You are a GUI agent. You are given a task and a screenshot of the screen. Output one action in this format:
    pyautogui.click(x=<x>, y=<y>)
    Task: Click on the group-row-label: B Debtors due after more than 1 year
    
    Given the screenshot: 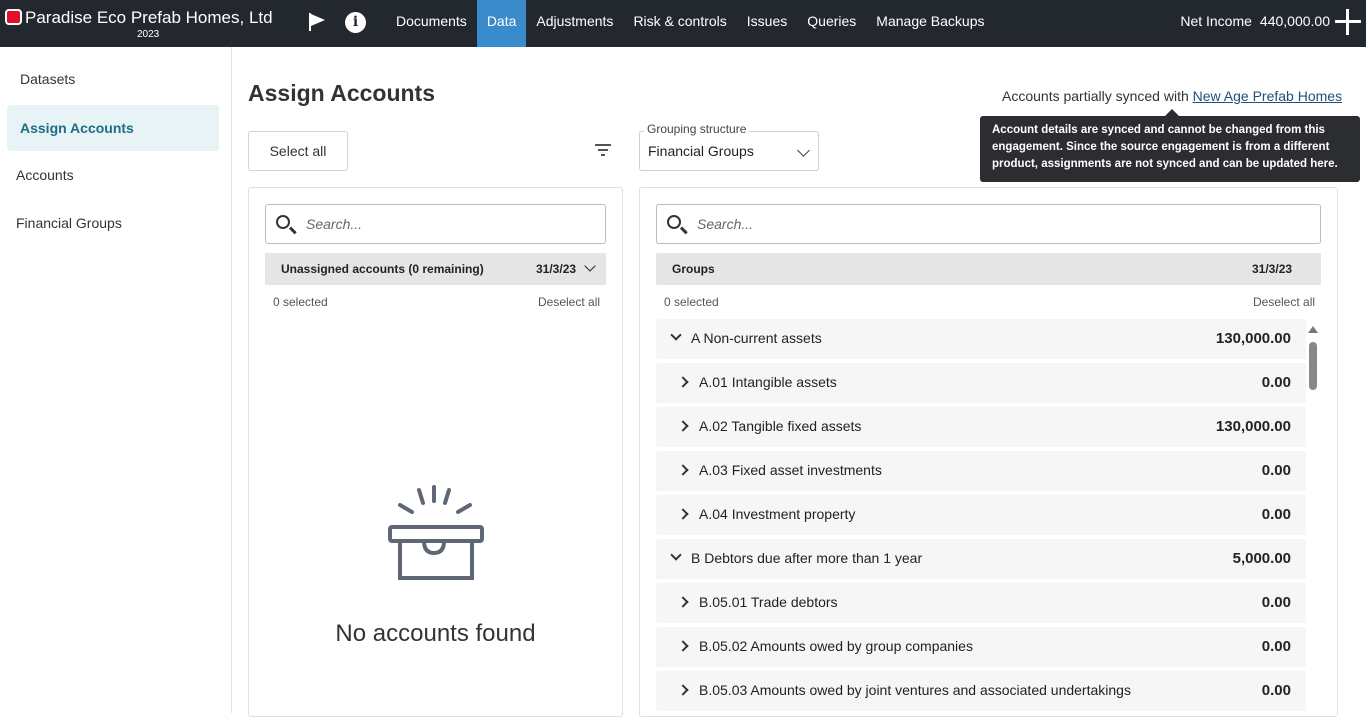 What is the action you would take?
    pyautogui.click(x=807, y=558)
    